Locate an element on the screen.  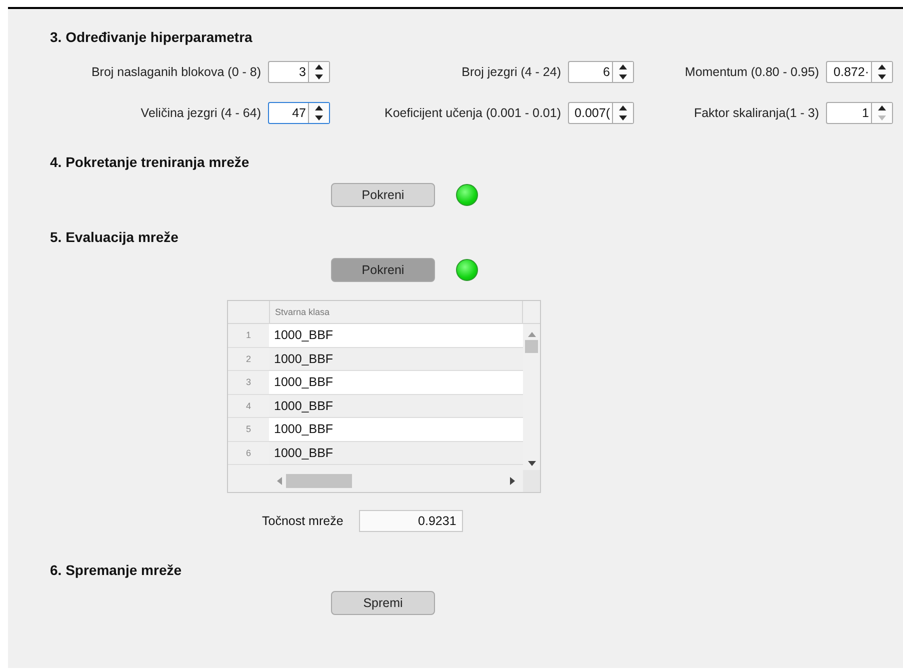
spinner-field: 6 is located at coordinates (601, 72).